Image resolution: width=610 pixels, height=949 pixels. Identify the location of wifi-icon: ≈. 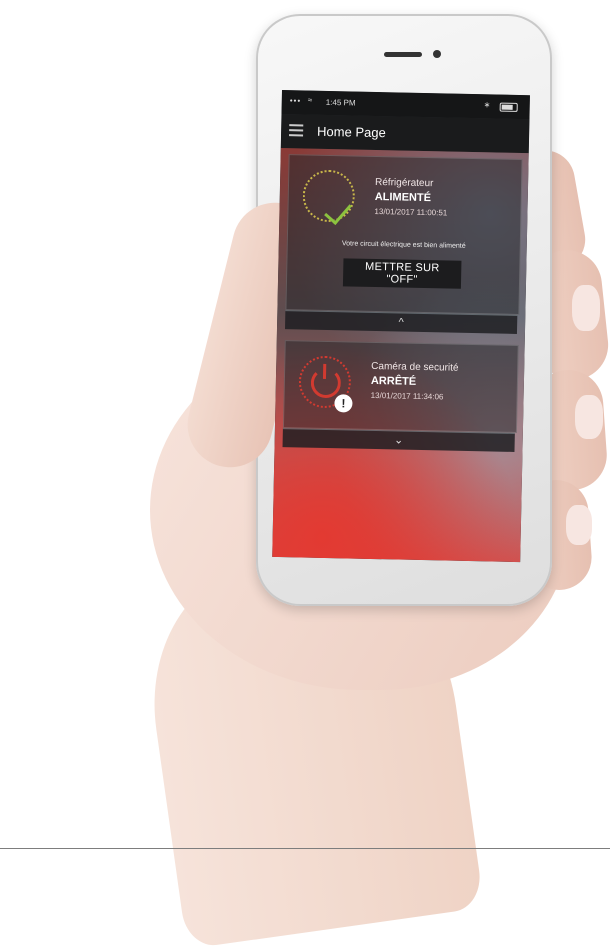
(310, 100).